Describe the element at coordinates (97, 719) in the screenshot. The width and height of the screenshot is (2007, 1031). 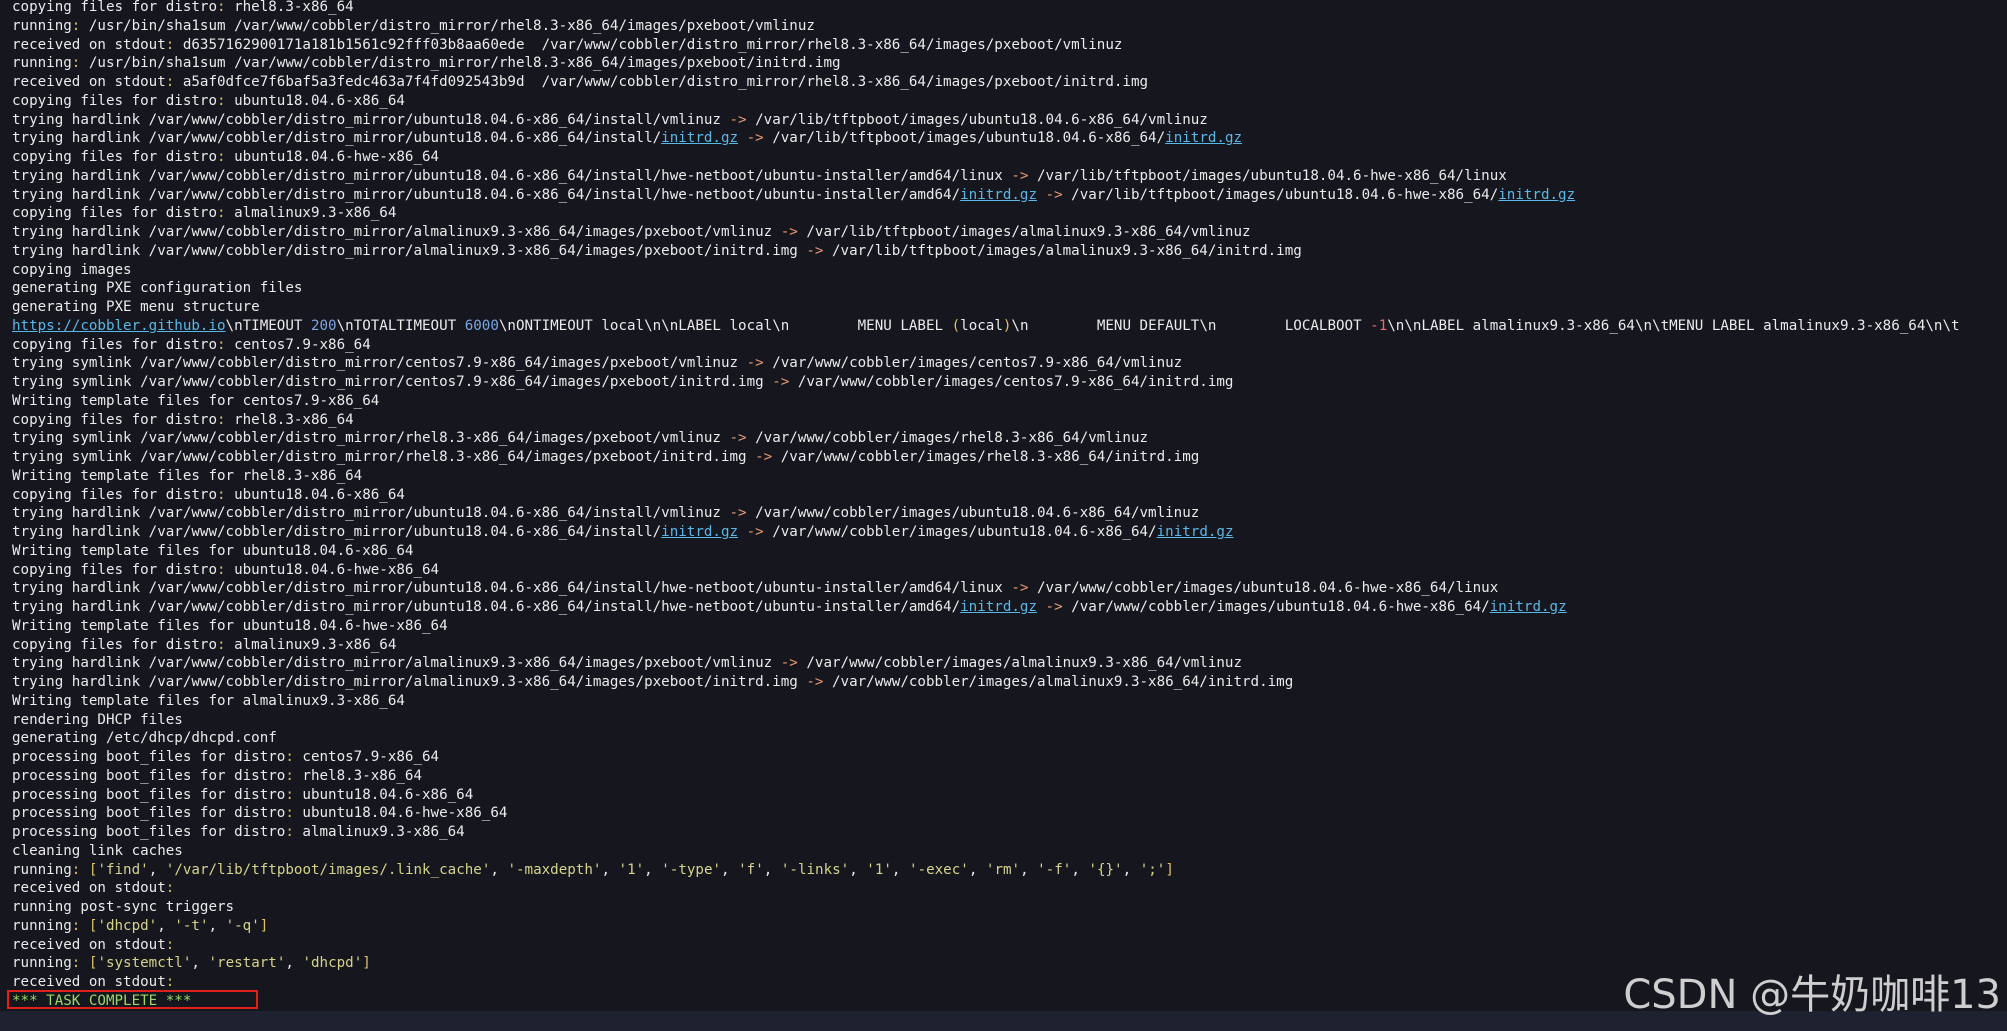
I see `terminal-text: rendering DHCP files` at that location.